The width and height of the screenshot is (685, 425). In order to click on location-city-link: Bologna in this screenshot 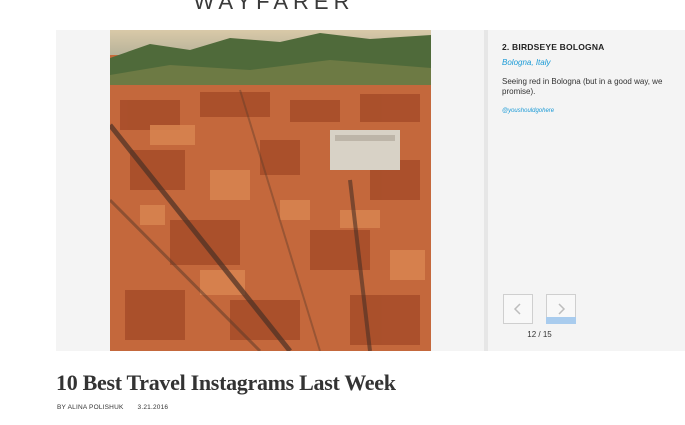, I will do `click(516, 62)`.